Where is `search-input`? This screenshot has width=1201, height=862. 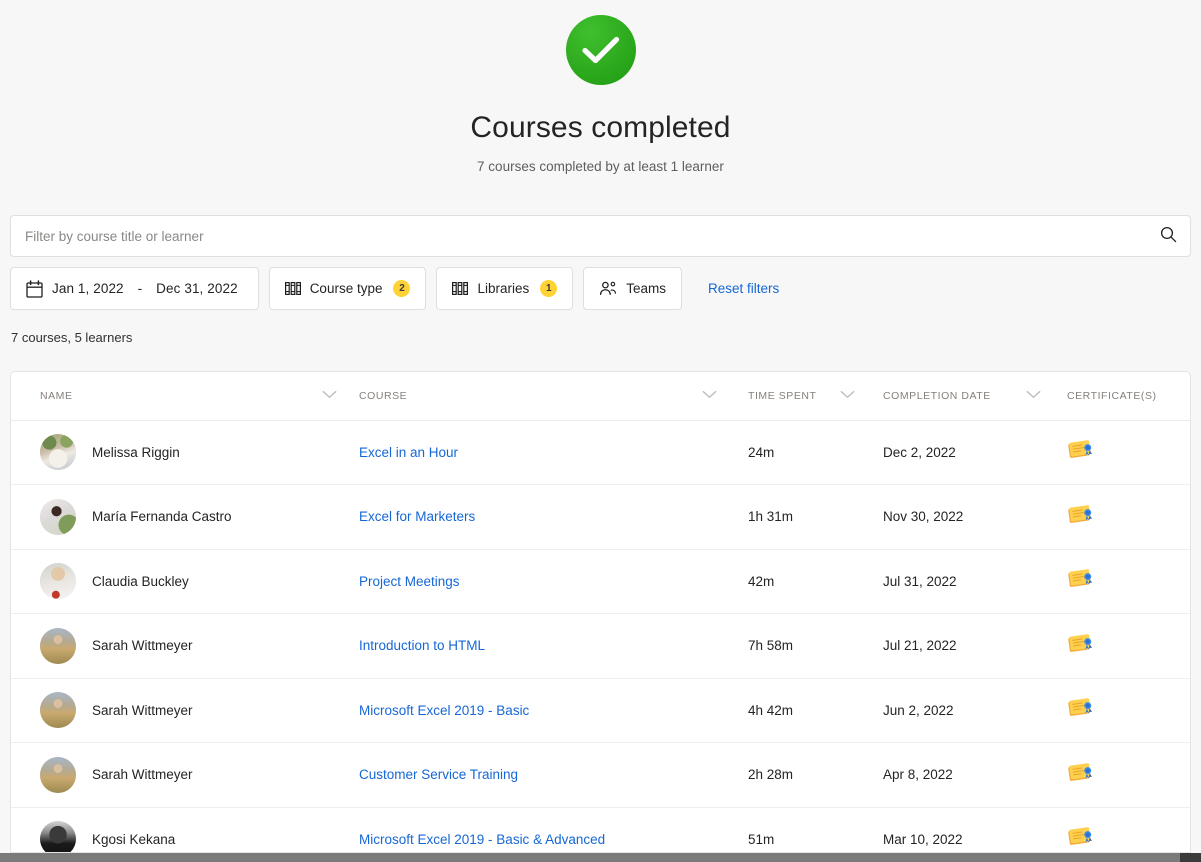 search-input is located at coordinates (578, 236).